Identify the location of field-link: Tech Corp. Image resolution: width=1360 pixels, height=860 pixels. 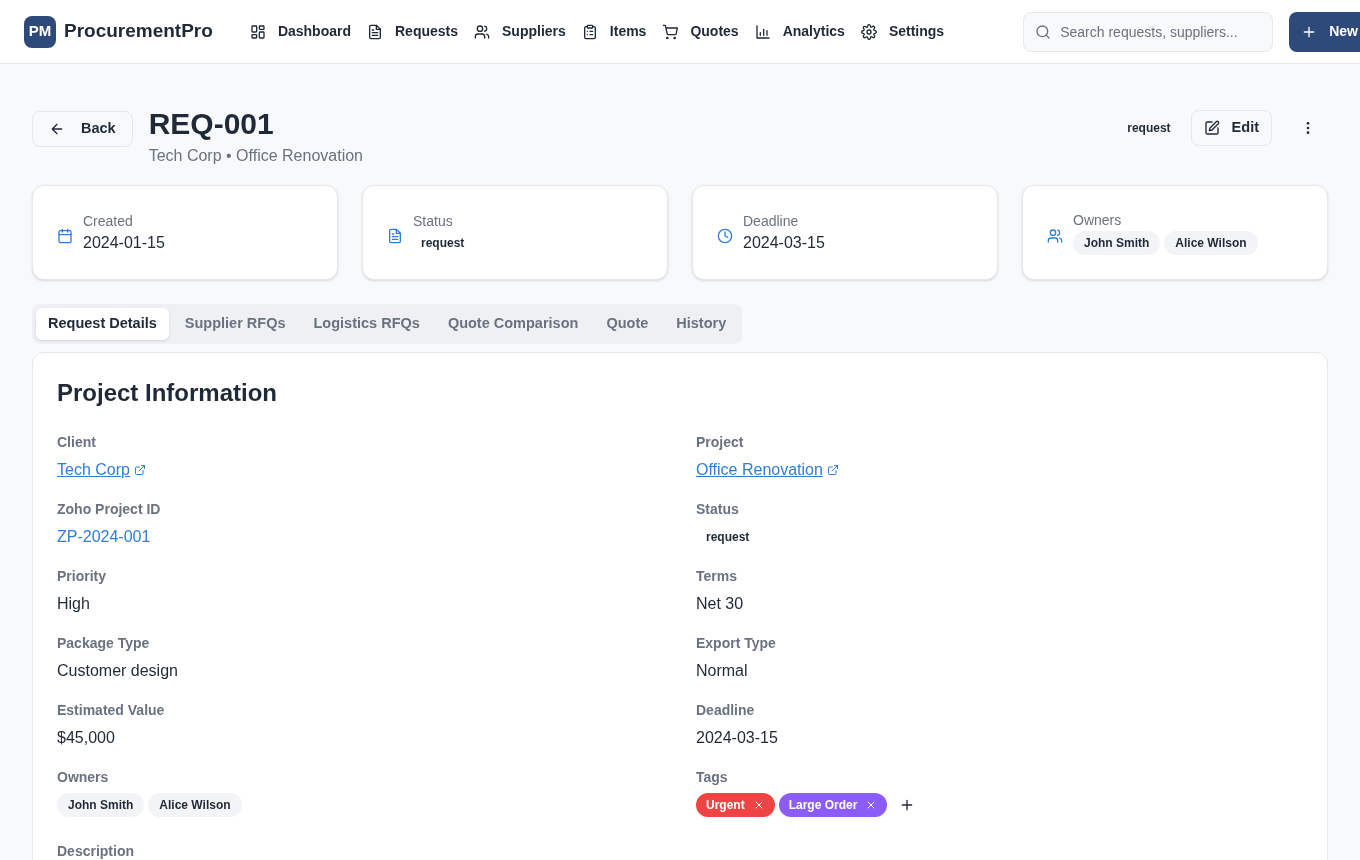
(101, 470).